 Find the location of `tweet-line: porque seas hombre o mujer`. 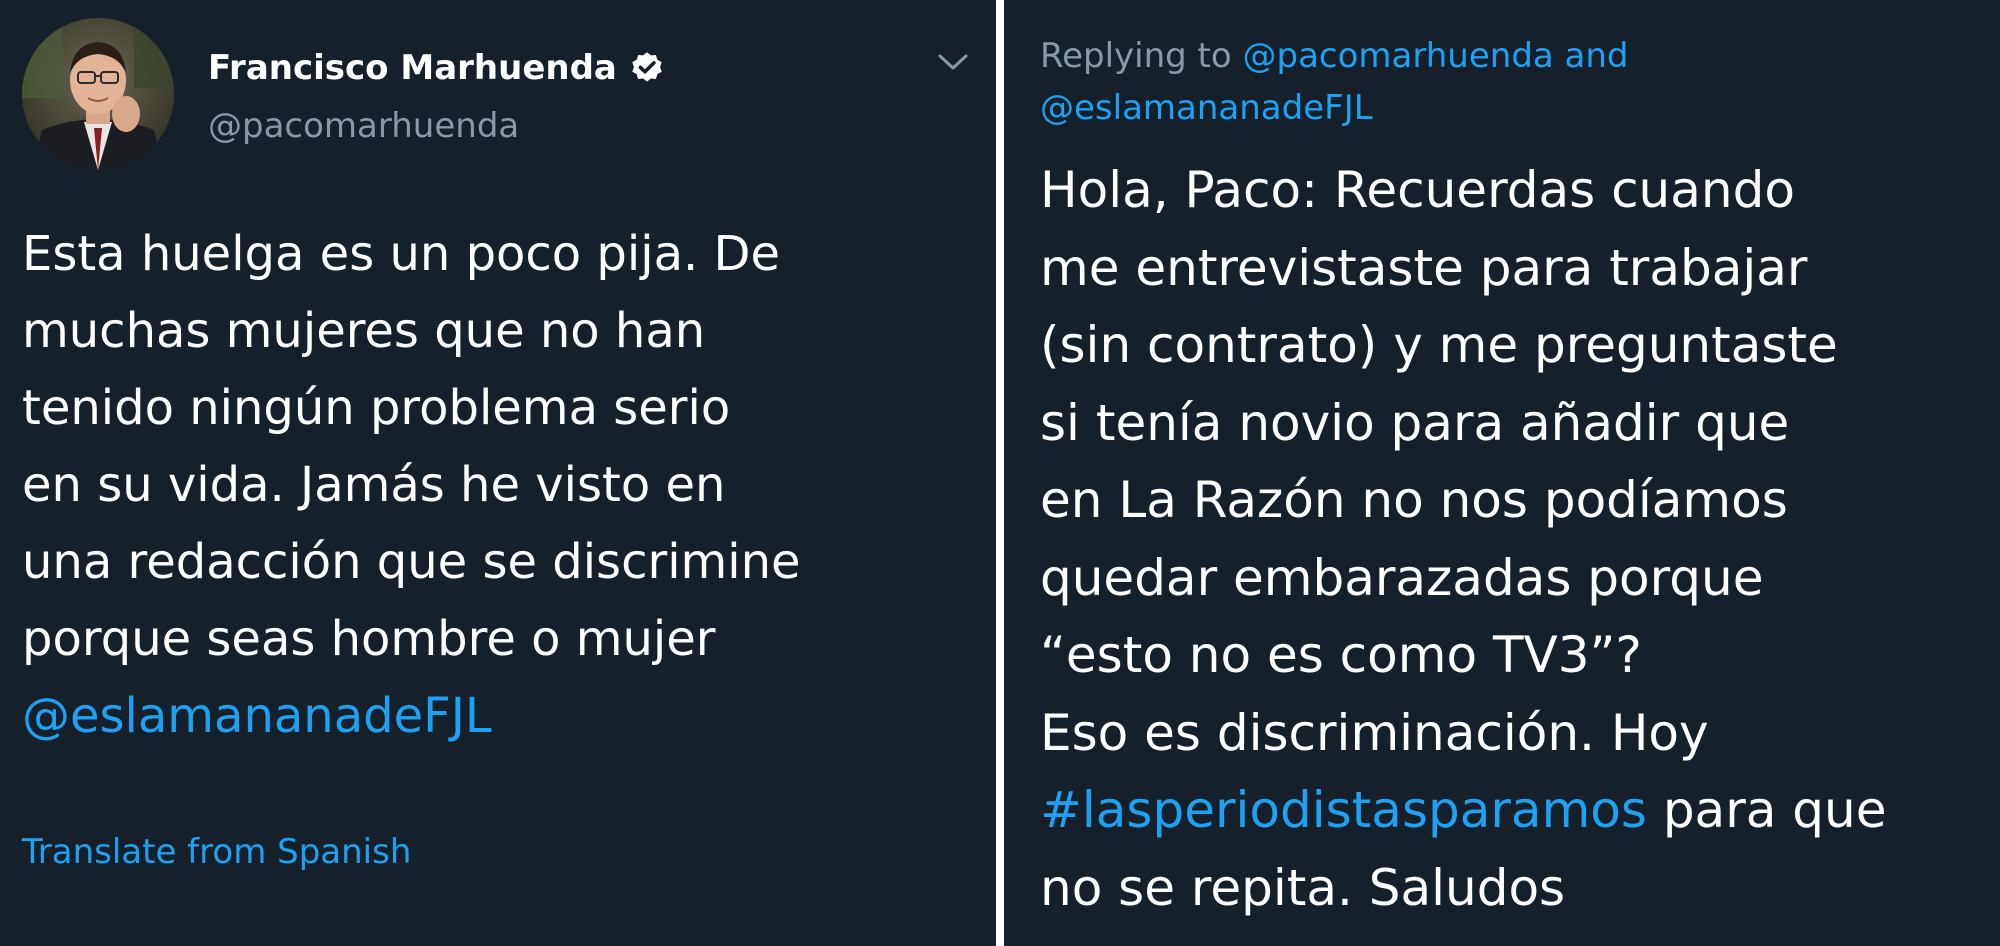

tweet-line: porque seas hombre o mujer is located at coordinates (369, 639).